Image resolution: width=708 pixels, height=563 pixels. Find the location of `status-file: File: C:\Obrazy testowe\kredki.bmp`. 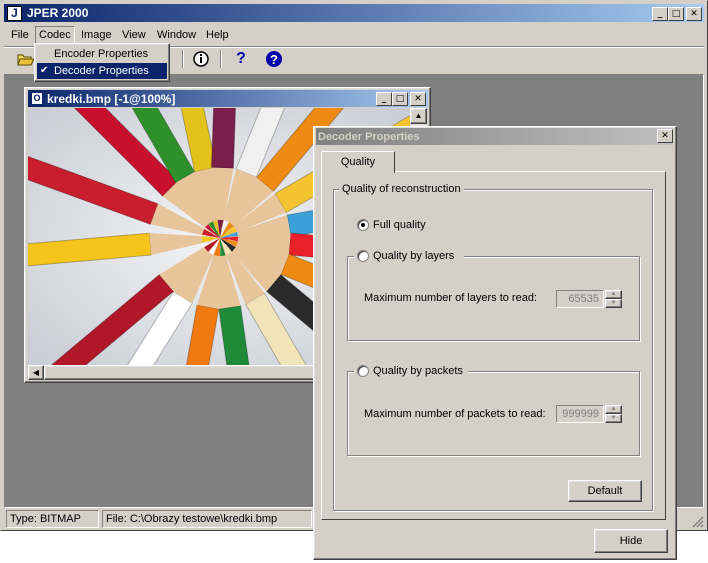

status-file: File: C:\Obrazy testowe\kredki.bmp is located at coordinates (207, 519).